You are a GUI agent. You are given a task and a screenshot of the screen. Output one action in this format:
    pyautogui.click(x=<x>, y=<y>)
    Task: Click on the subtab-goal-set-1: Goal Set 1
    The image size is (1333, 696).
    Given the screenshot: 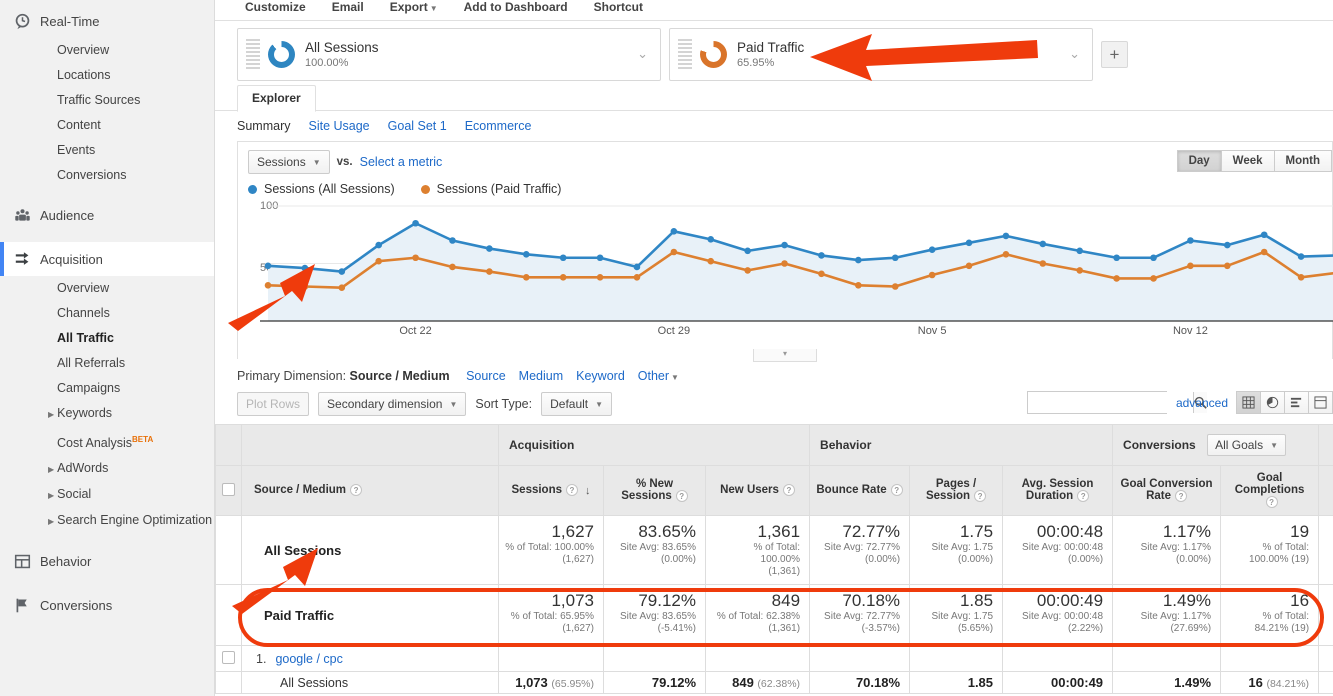 What is the action you would take?
    pyautogui.click(x=417, y=126)
    